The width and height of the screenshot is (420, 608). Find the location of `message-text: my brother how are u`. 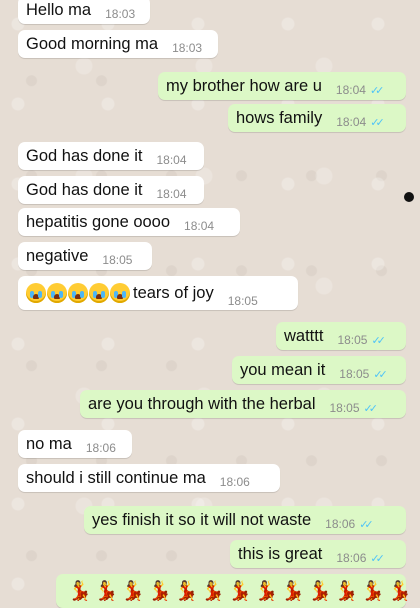

message-text: my brother how are u is located at coordinates (244, 85).